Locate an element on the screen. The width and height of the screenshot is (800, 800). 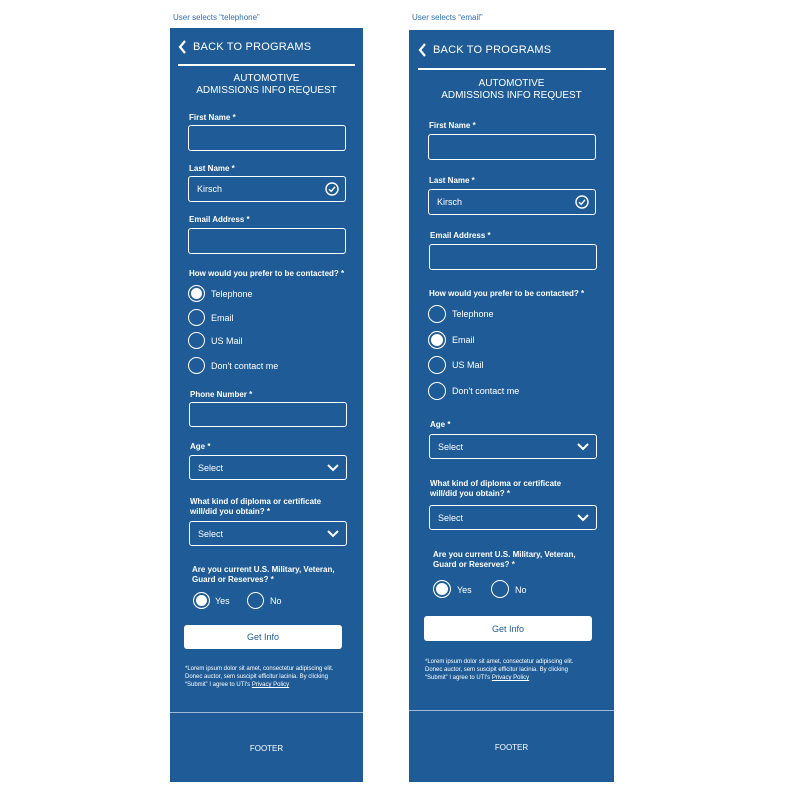
caption-left: User selects “telephone” is located at coordinates (216, 17).